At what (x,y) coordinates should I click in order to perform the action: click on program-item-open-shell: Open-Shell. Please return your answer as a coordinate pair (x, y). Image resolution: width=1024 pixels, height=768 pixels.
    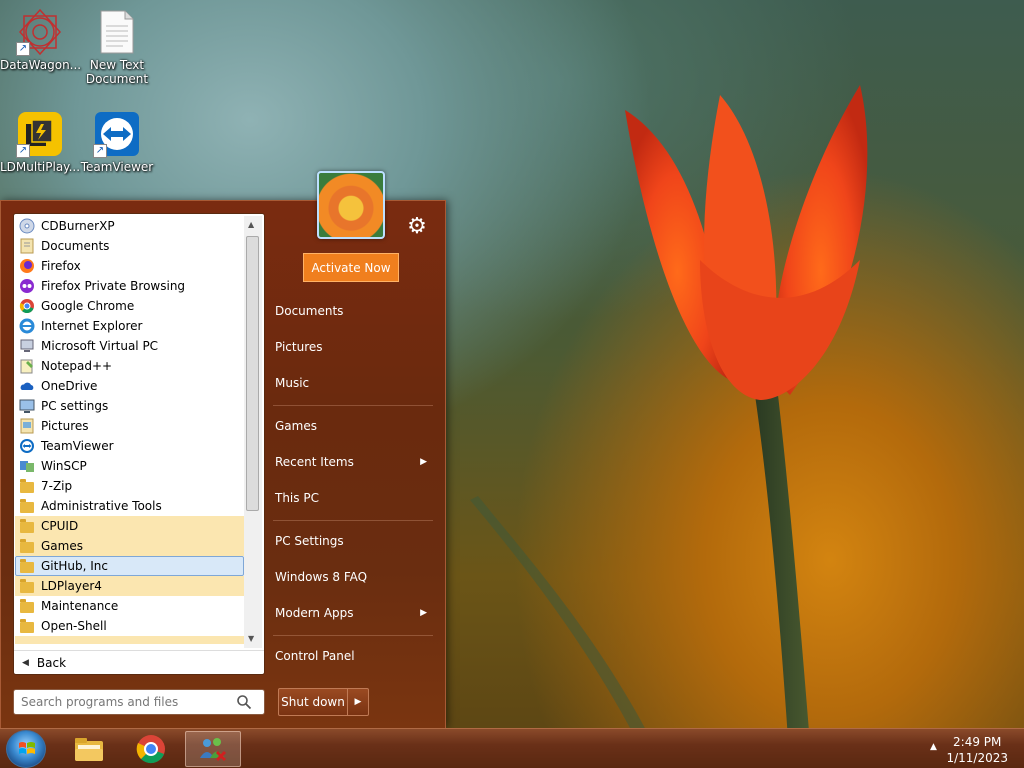
    Looking at the image, I should click on (129, 626).